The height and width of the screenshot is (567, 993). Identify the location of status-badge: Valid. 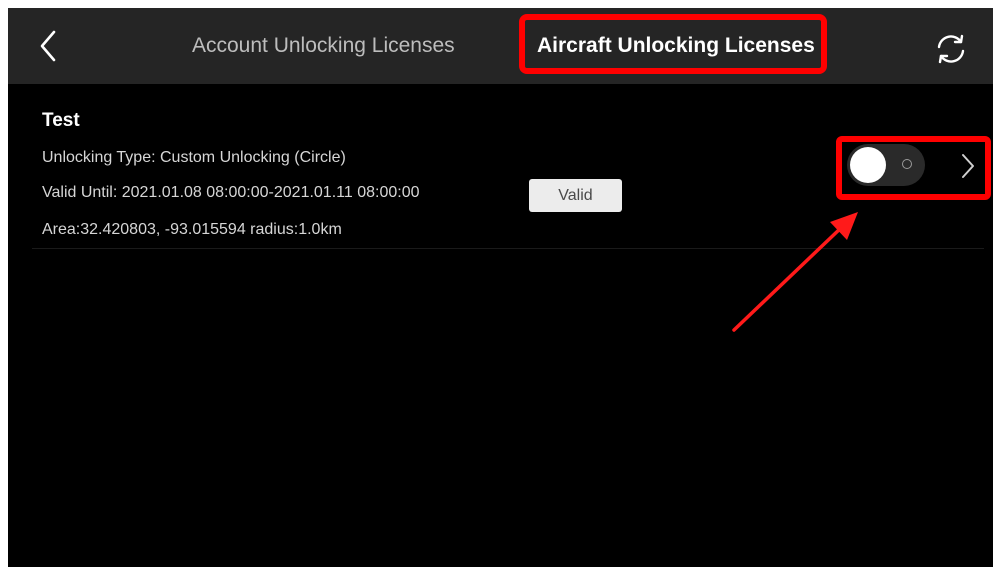
(575, 195).